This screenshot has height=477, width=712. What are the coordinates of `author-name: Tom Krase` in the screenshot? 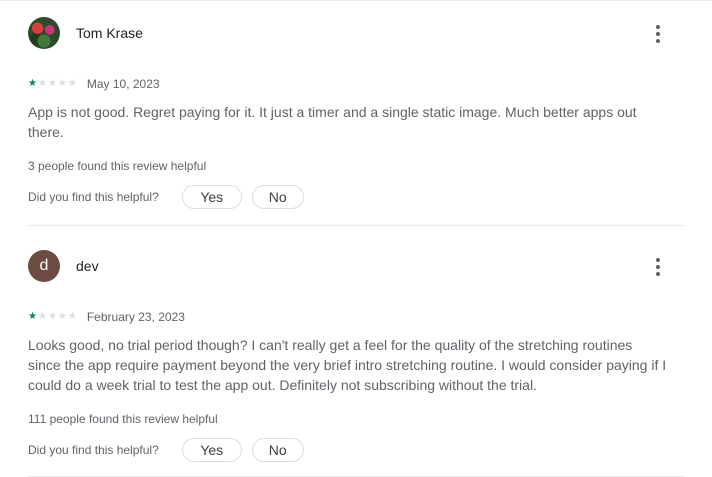 It's located at (109, 33).